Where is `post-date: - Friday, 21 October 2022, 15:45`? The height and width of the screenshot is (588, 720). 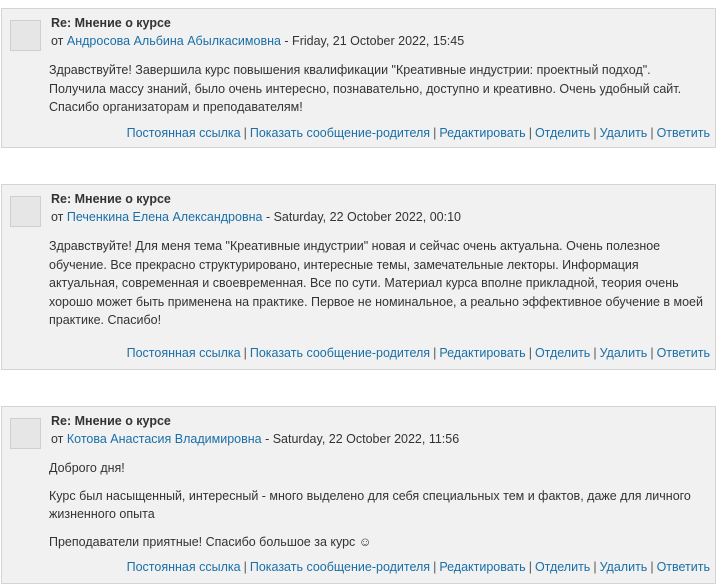 post-date: - Friday, 21 October 2022, 15:45 is located at coordinates (372, 41).